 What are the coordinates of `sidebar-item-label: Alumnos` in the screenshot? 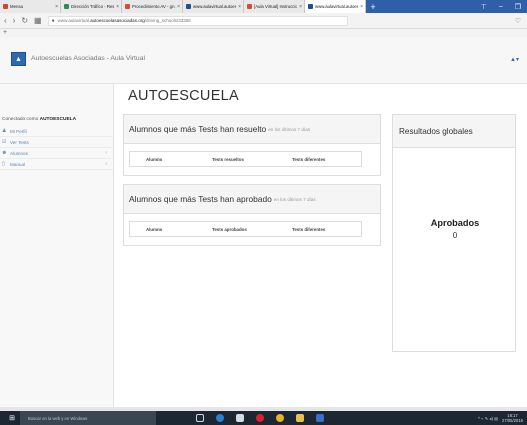 It's located at (19, 153).